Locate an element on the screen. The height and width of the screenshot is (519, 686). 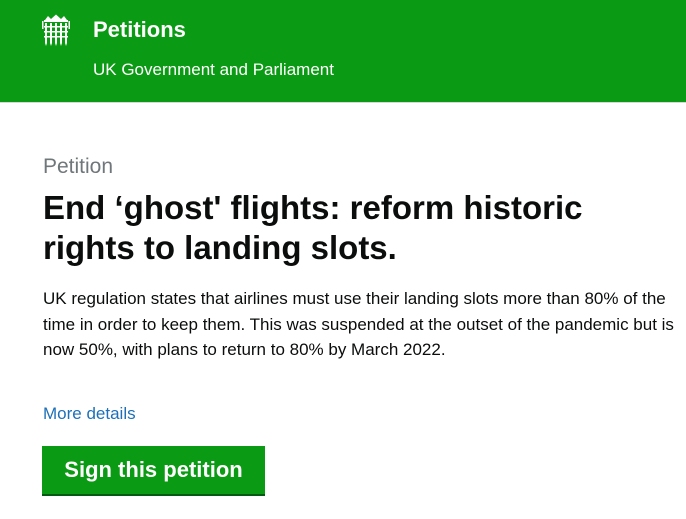
page-caption: Petition is located at coordinates (78, 166).